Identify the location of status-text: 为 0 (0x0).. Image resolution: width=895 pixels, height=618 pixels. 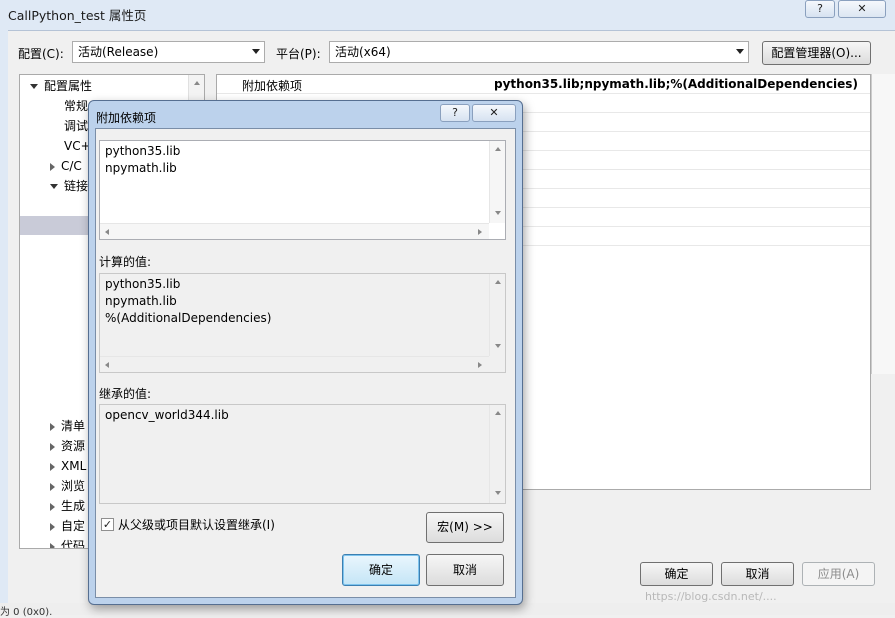
(26, 612).